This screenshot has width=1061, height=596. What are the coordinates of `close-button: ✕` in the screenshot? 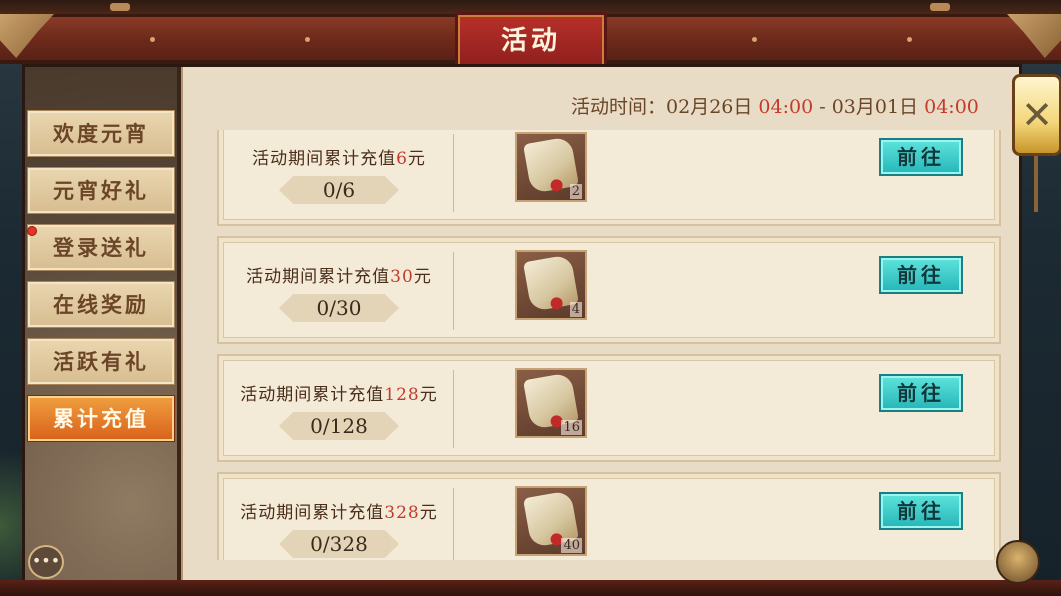 It's located at (1036, 115).